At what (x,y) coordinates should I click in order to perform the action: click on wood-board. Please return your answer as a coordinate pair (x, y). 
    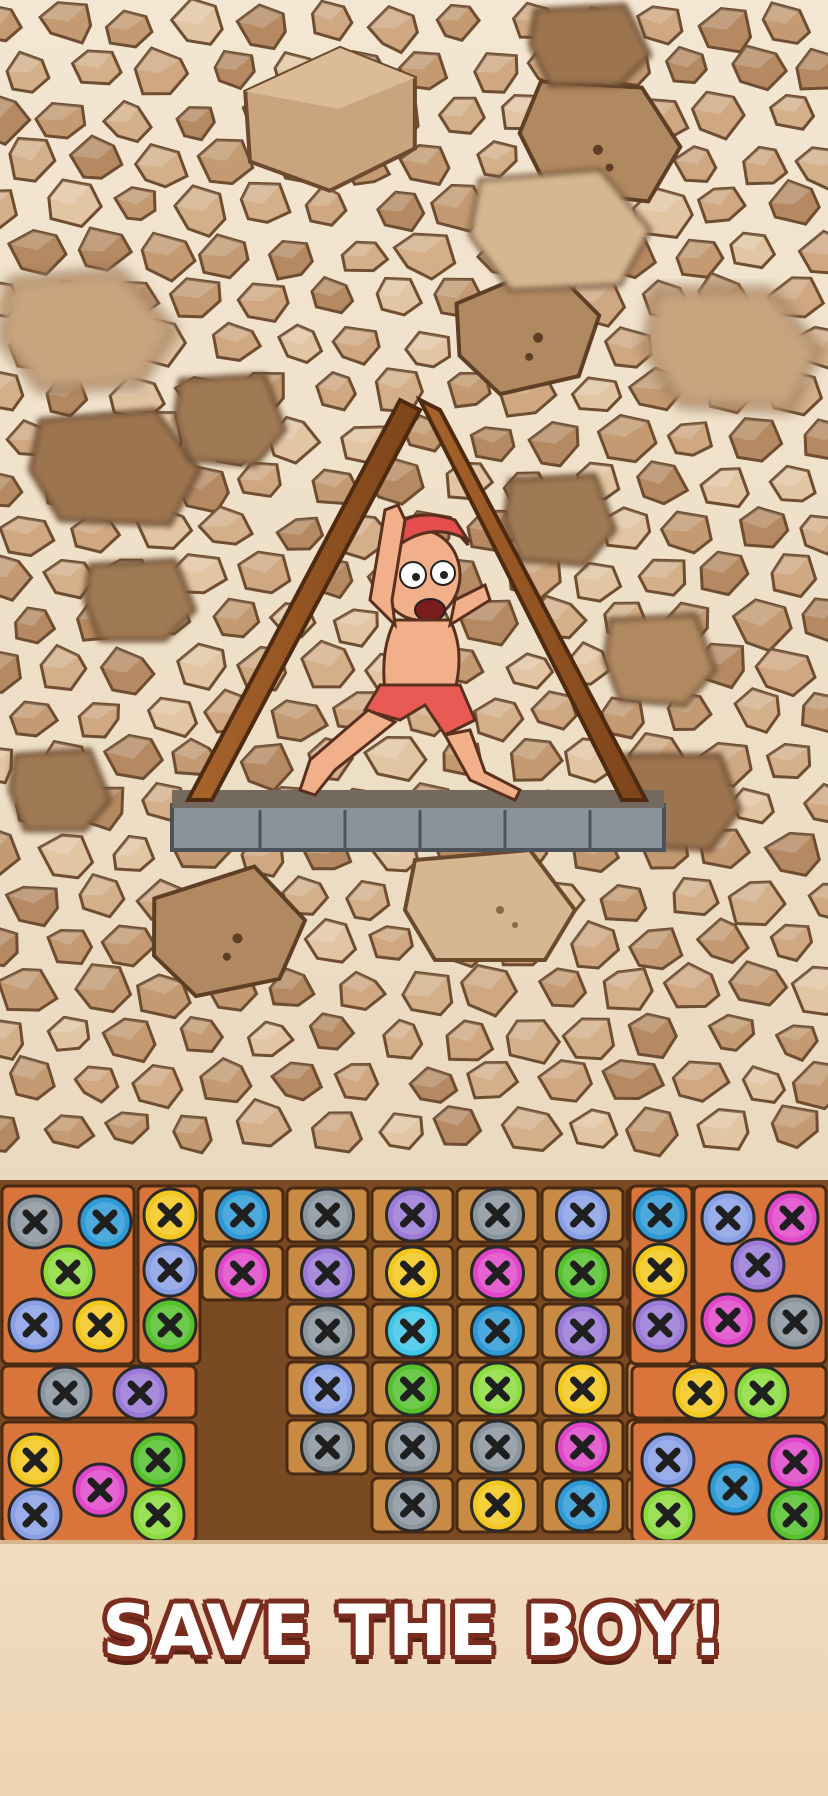
    Looking at the image, I should click on (729, 1392).